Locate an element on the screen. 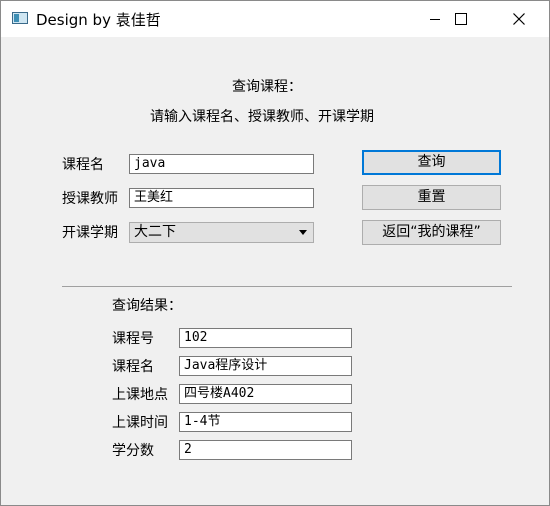 The height and width of the screenshot is (506, 550). result-course-id-label: 课程号 is located at coordinates (133, 339).